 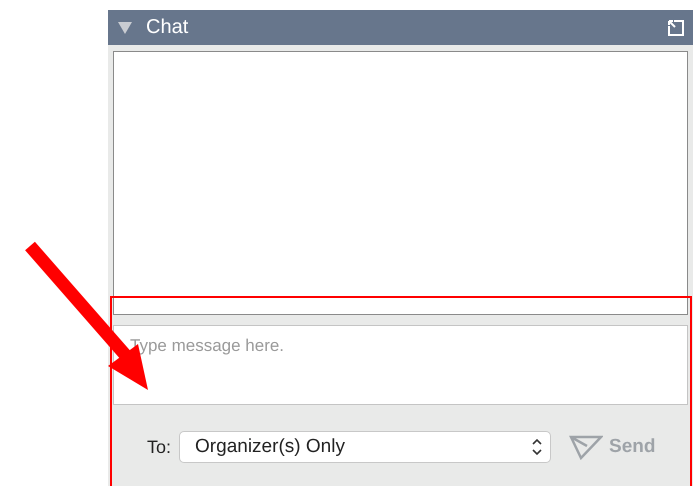 I want to click on recipient-dropdown: Organizer(s) Only, so click(x=365, y=447).